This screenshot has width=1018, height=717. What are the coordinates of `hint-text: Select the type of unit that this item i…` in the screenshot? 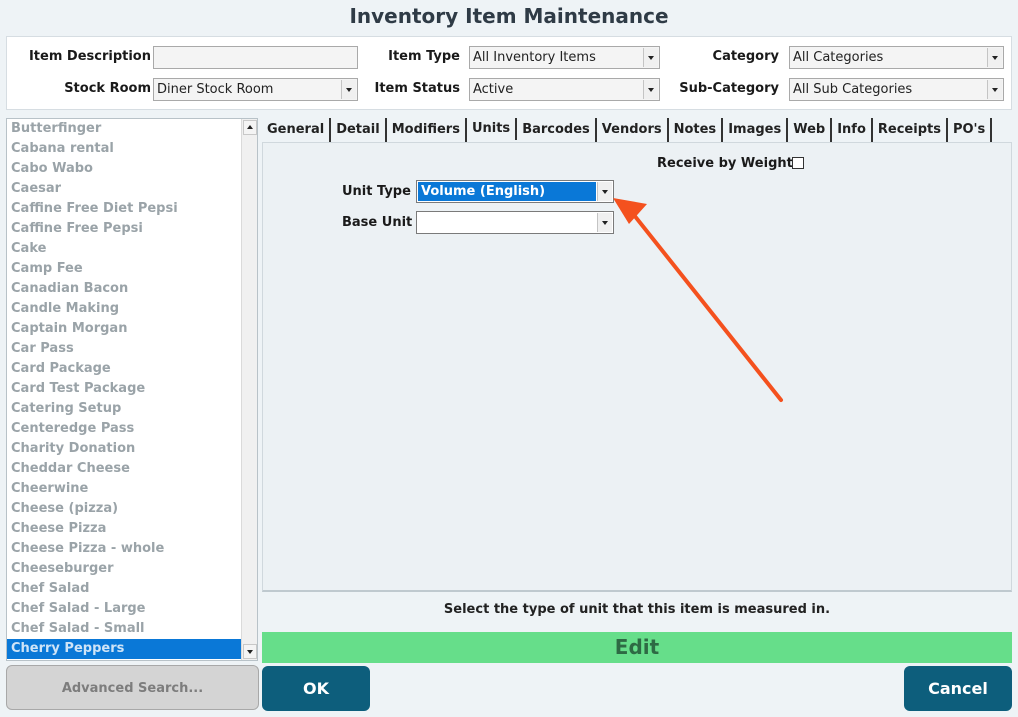 It's located at (637, 609).